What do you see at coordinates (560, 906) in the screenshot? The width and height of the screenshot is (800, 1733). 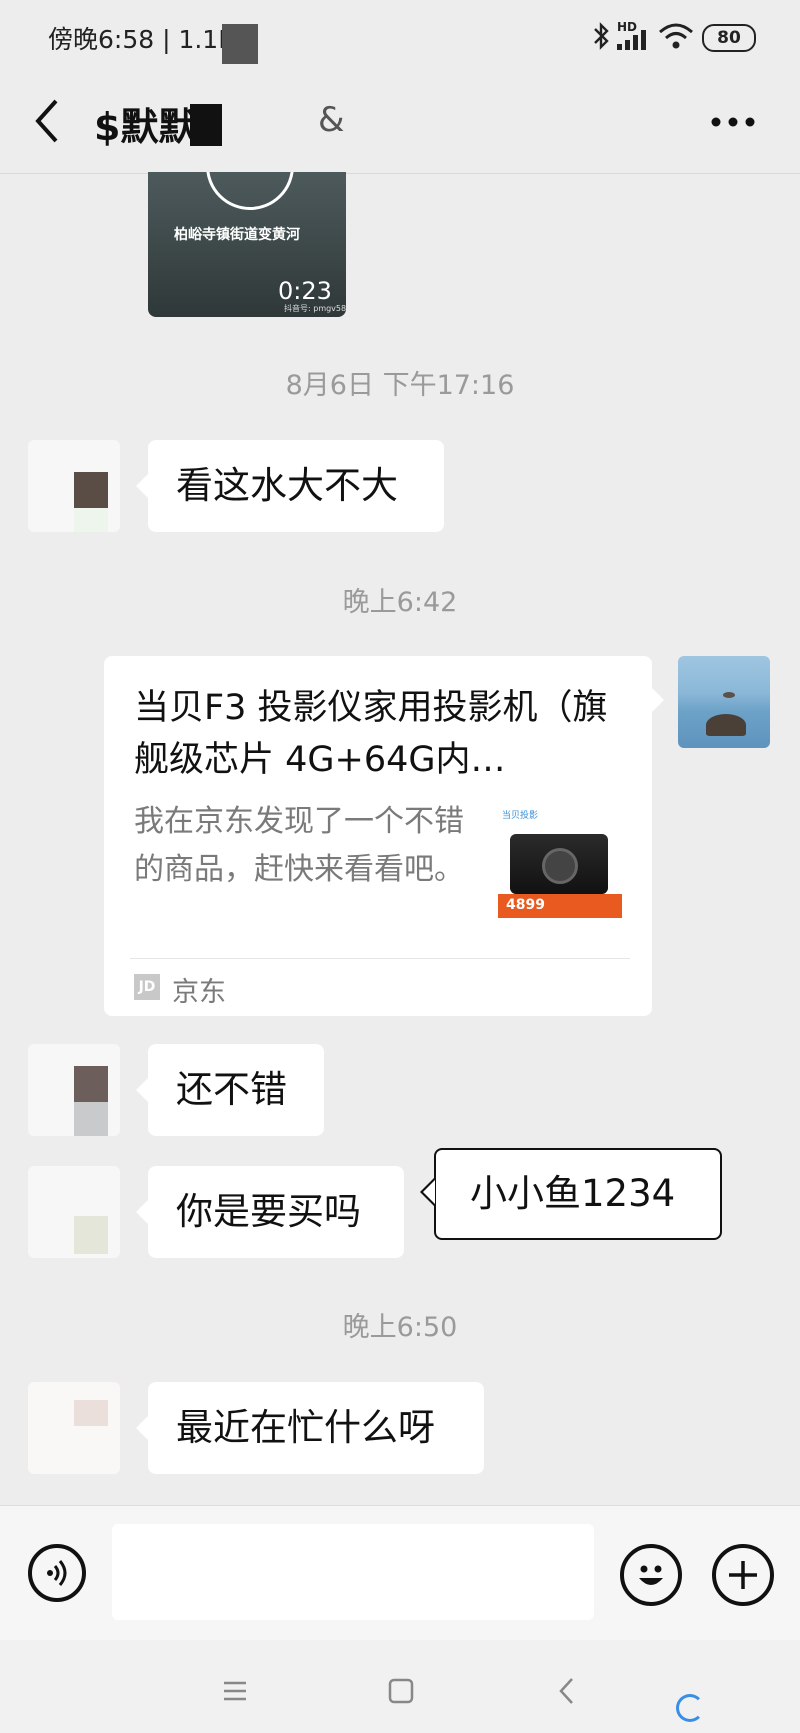 I see `price-banner: 4899` at bounding box center [560, 906].